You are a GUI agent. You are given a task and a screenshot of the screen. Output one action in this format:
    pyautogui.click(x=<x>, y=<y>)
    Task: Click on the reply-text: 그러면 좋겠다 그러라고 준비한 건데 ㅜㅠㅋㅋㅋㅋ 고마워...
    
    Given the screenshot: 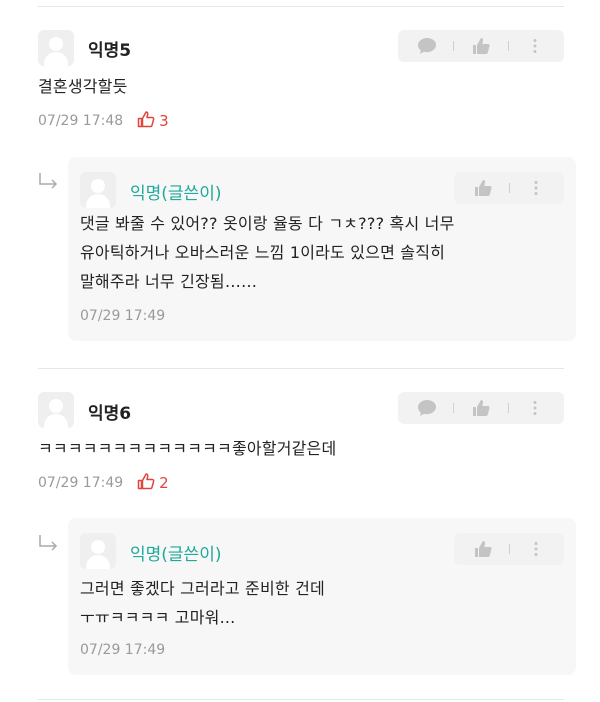 What is the action you would take?
    pyautogui.click(x=320, y=603)
    